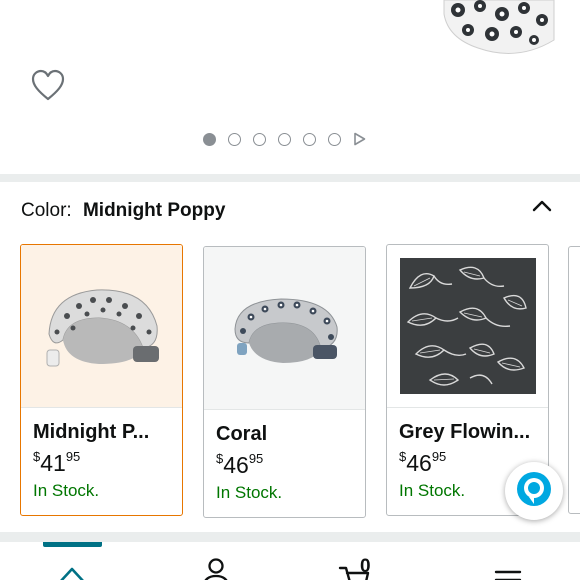 The image size is (580, 580). I want to click on nav-home, so click(72, 568).